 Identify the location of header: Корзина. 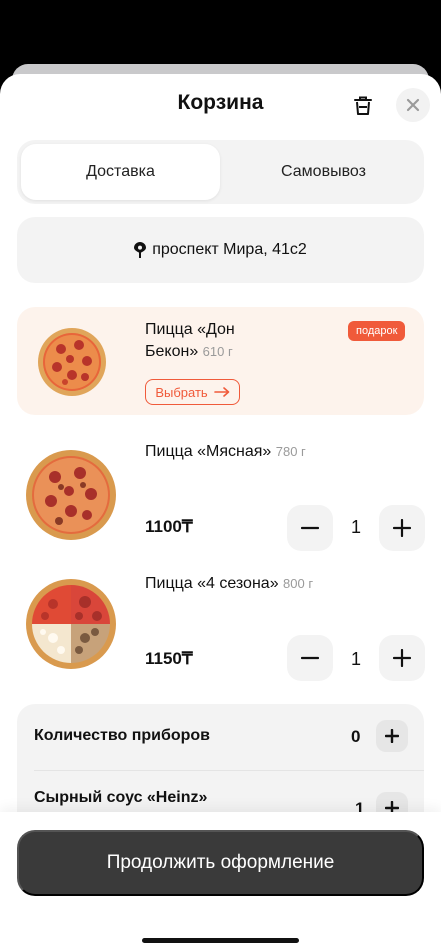
(220, 104).